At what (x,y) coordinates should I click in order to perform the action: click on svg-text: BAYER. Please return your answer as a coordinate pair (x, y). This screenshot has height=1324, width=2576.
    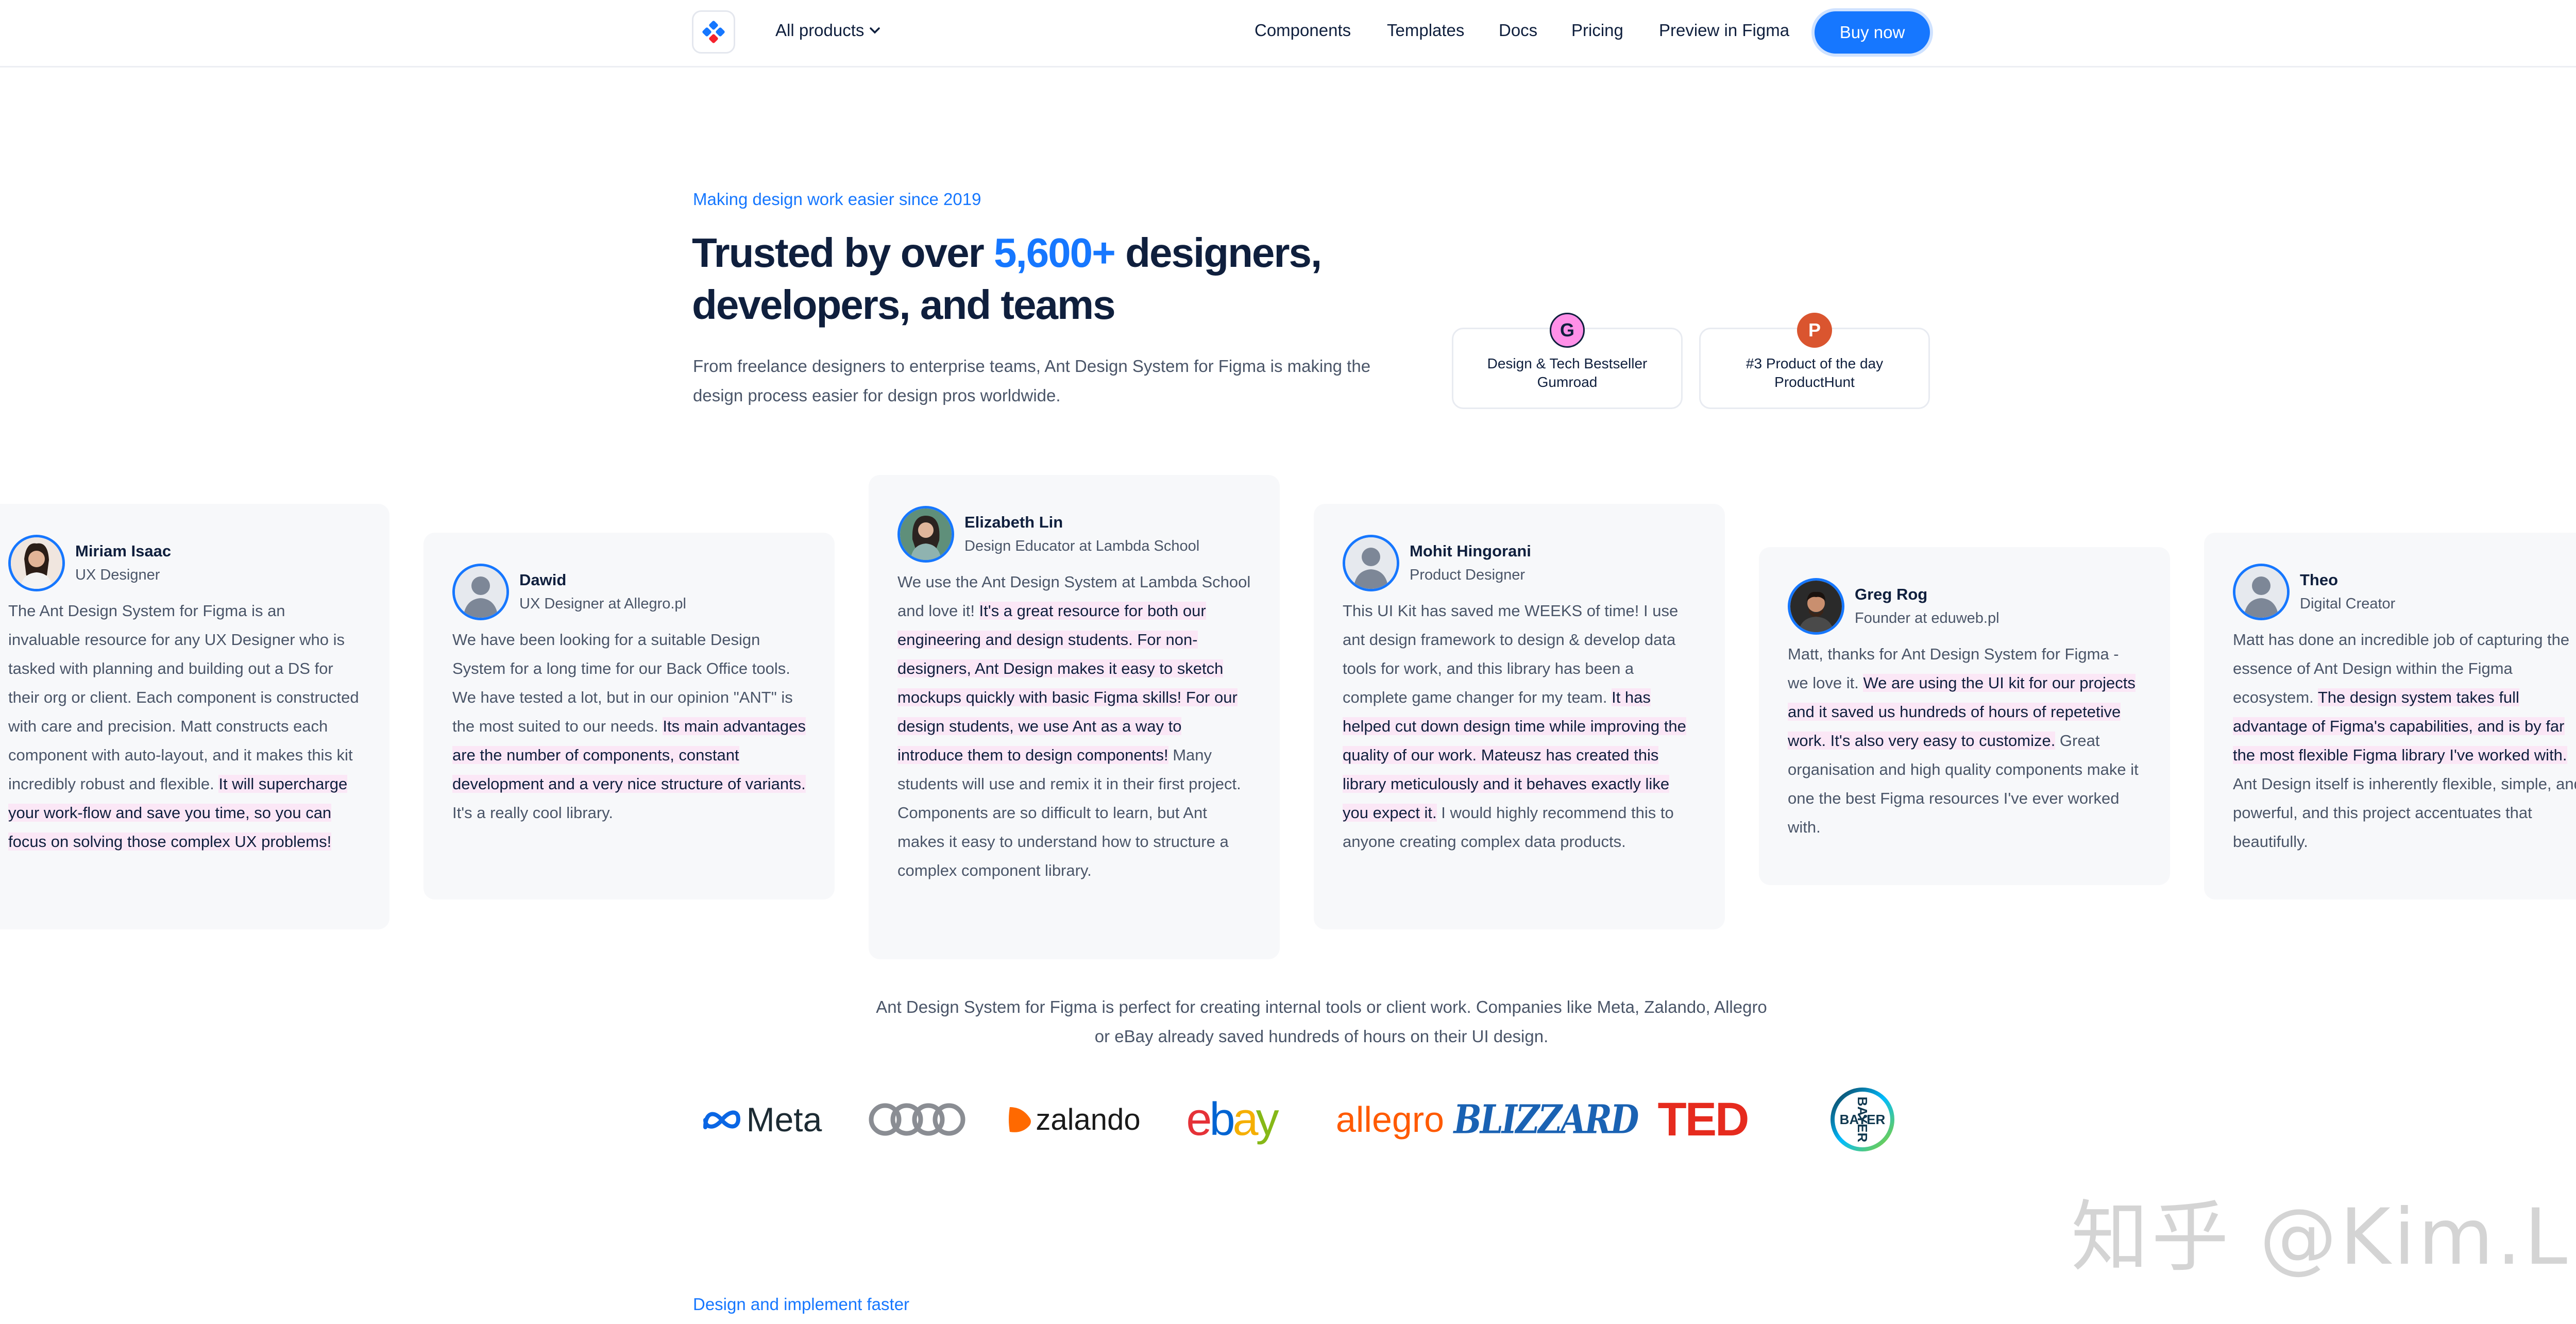
    Looking at the image, I should click on (1862, 1120).